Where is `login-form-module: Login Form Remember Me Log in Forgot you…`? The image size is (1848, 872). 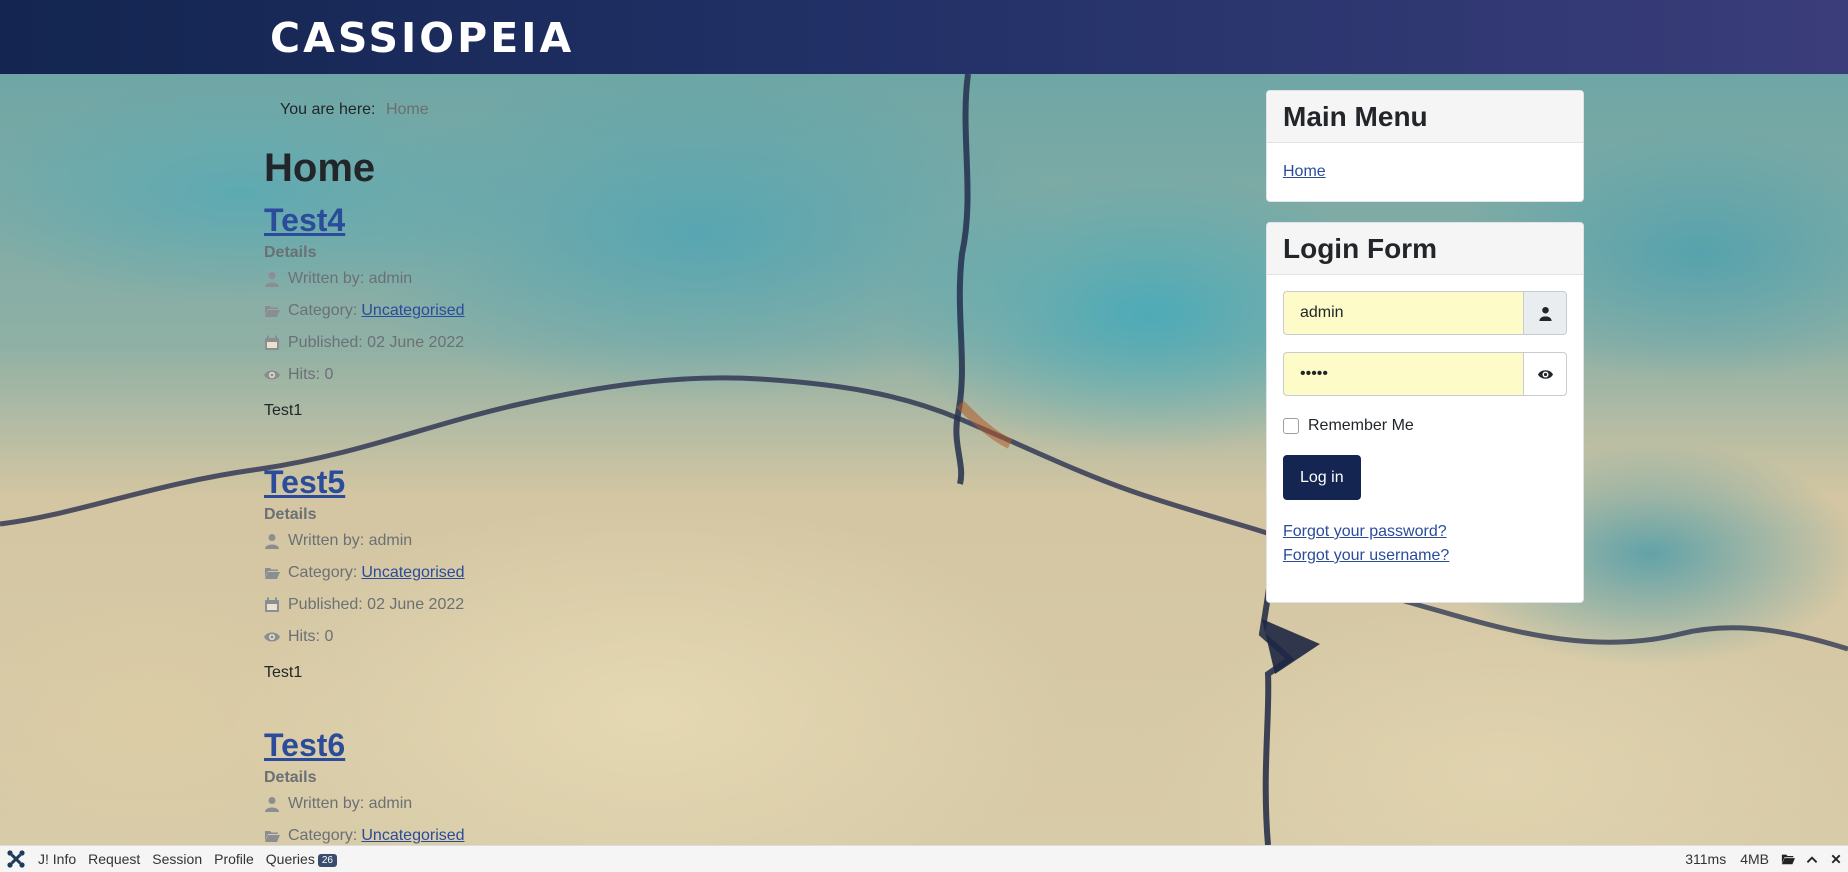 login-form-module: Login Form Remember Me Log in Forgot you… is located at coordinates (1425, 412).